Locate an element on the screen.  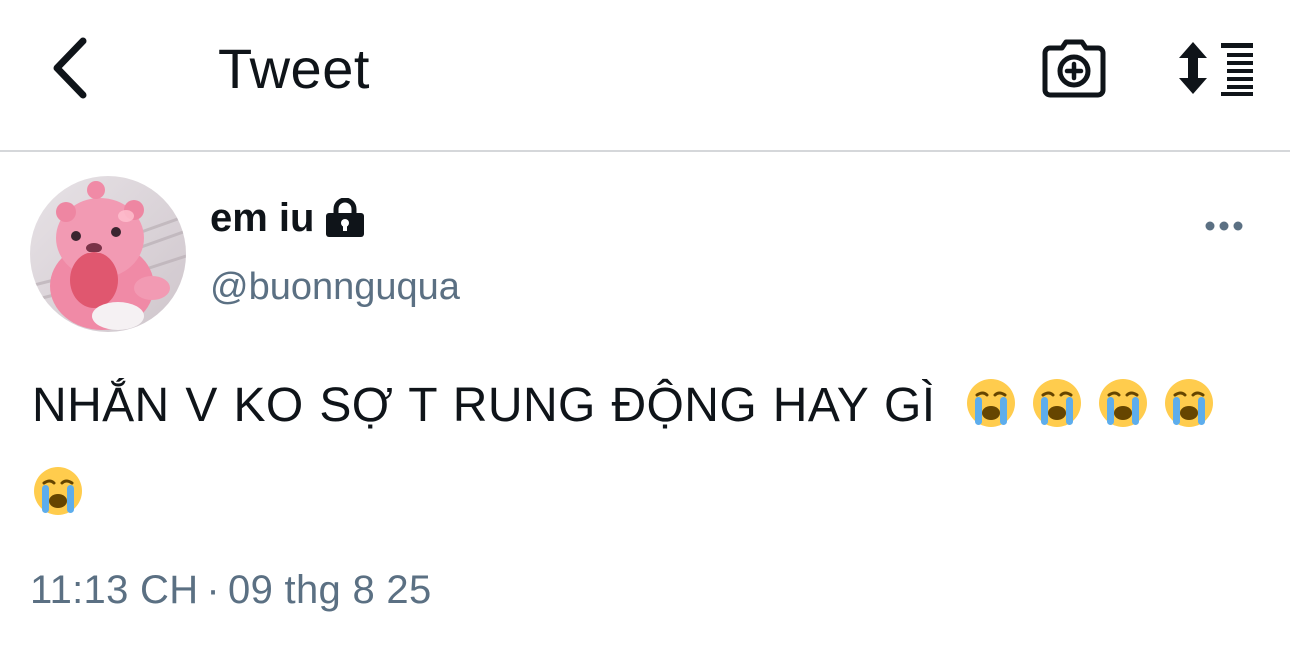
chevron-left-icon is located at coordinates (70, 68).